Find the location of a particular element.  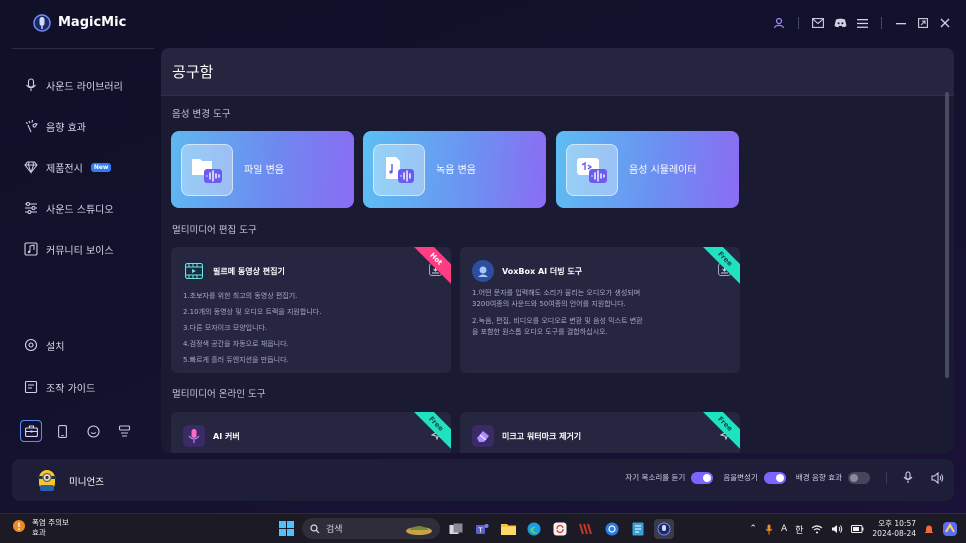

weather-alert-icon is located at coordinates (19, 526).